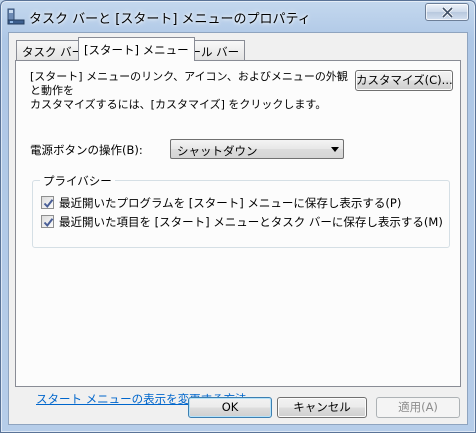  Describe the element at coordinates (77, 181) in the screenshot. I see `privacy-group-title: プライバシー` at that location.